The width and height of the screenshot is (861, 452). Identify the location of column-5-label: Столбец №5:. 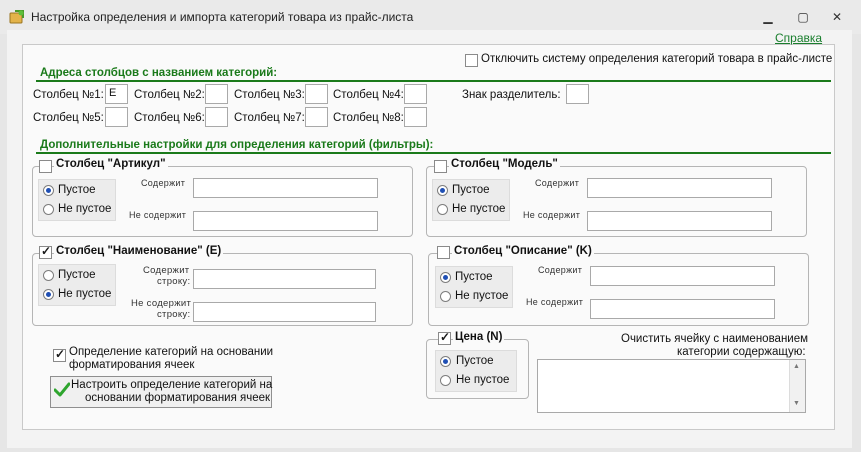
(68, 118).